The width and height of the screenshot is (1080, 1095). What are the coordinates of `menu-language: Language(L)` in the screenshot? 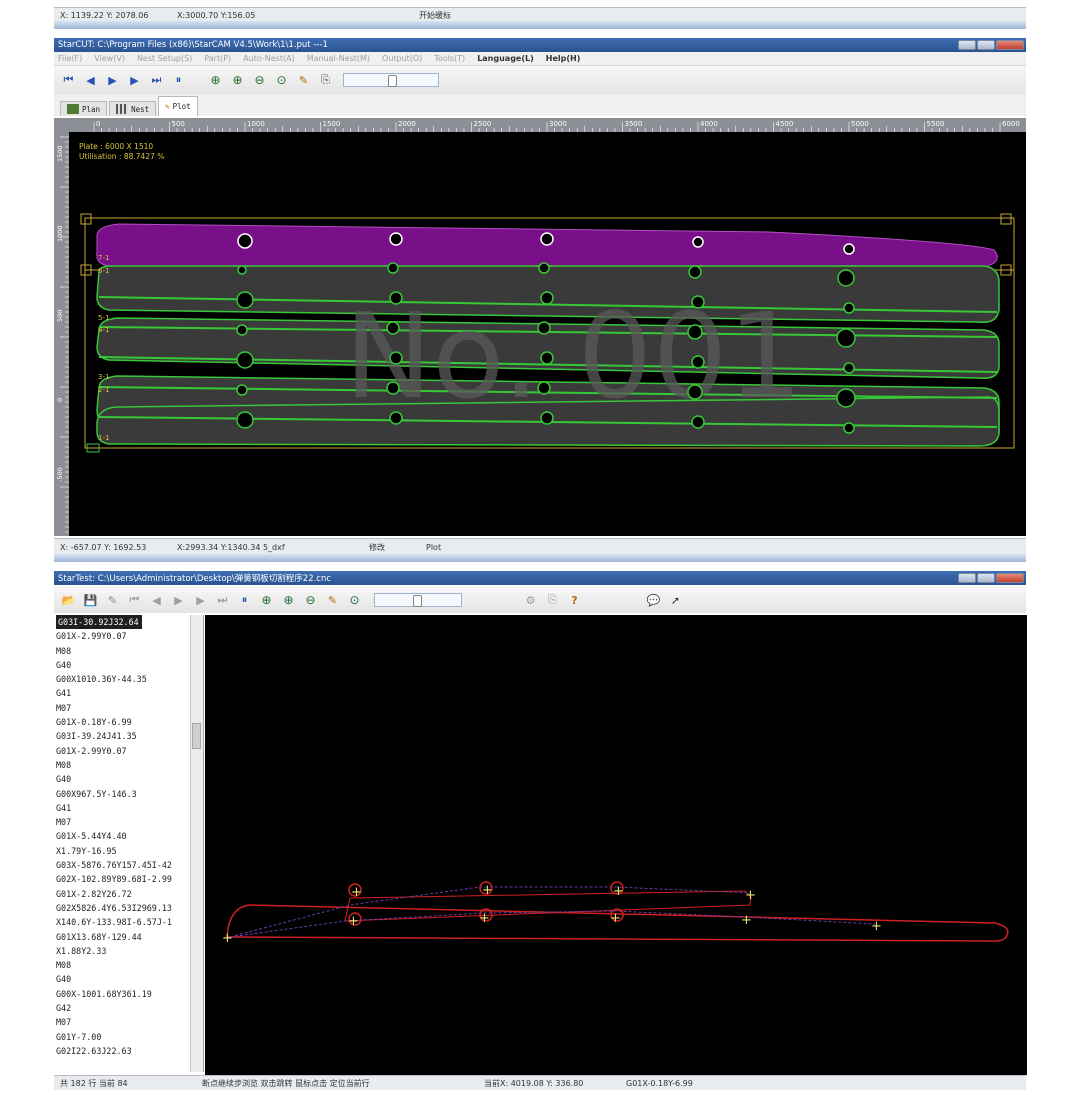 It's located at (505, 58).